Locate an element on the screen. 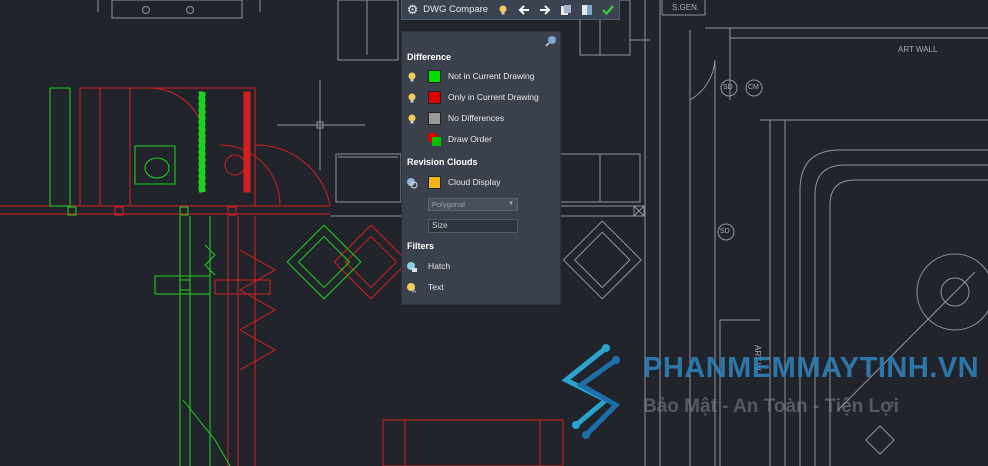  previous-arrow-icon is located at coordinates (523, 10).